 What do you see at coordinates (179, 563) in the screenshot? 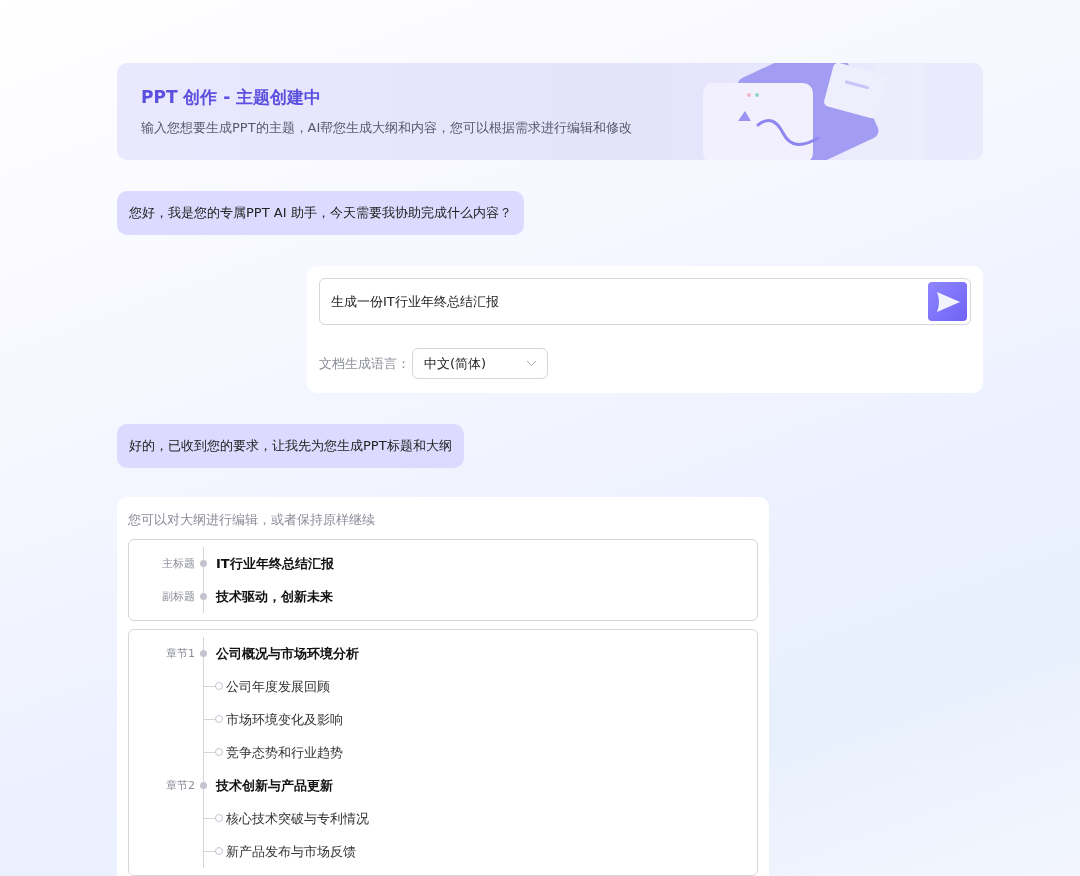
I see `title-label: 主标题` at bounding box center [179, 563].